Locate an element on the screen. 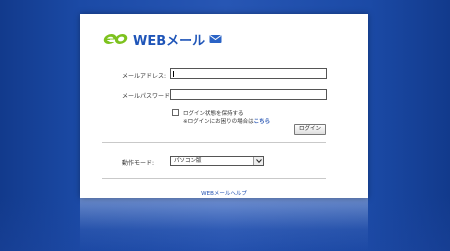 Image resolution: width=450 pixels, height=251 pixels. logo: WEBメール is located at coordinates (162, 39).